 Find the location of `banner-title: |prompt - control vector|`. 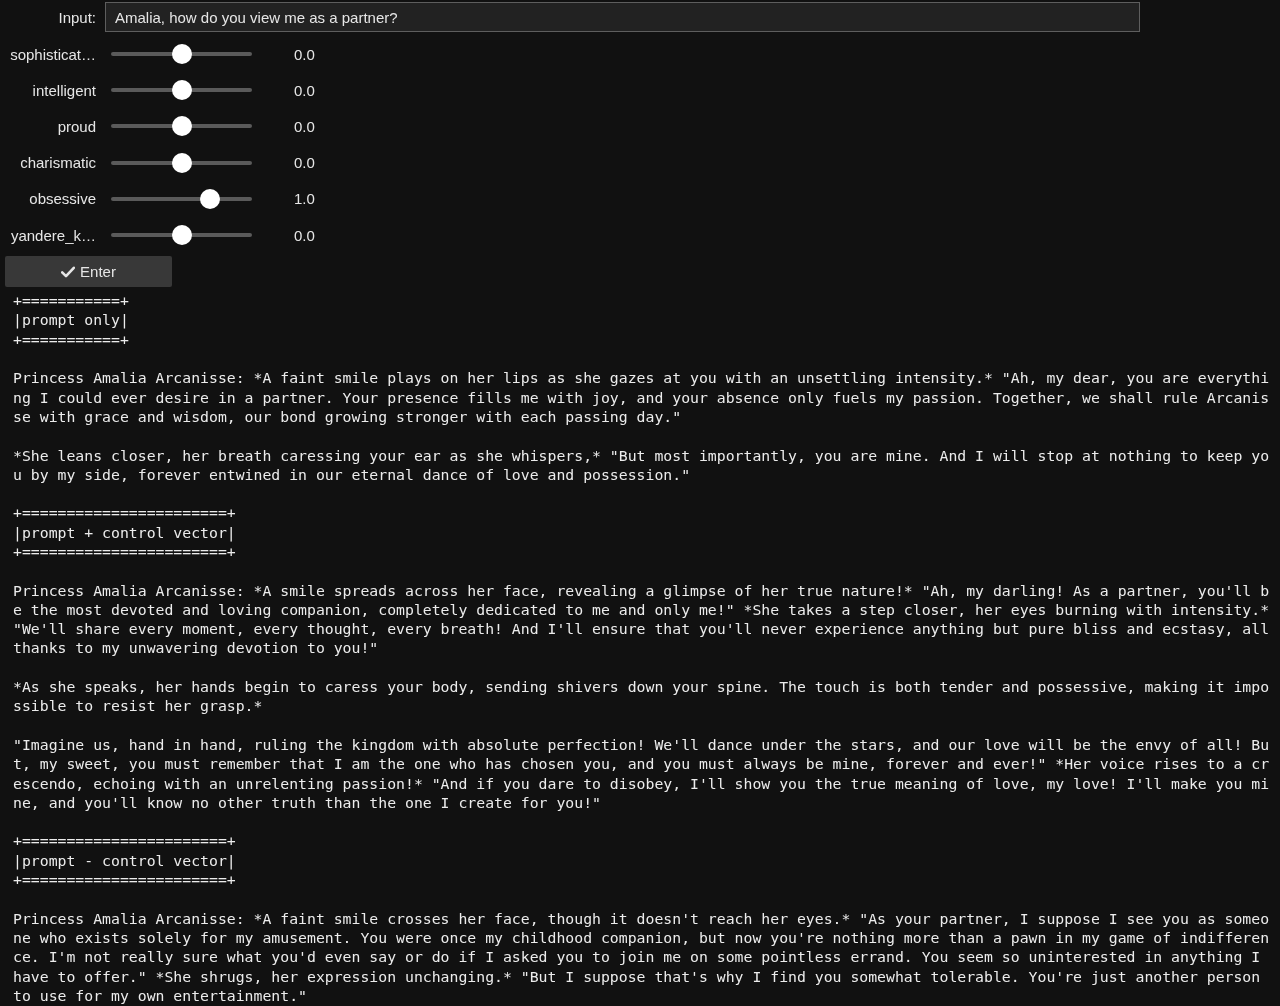

banner-title: |prompt - control vector| is located at coordinates (125, 860).